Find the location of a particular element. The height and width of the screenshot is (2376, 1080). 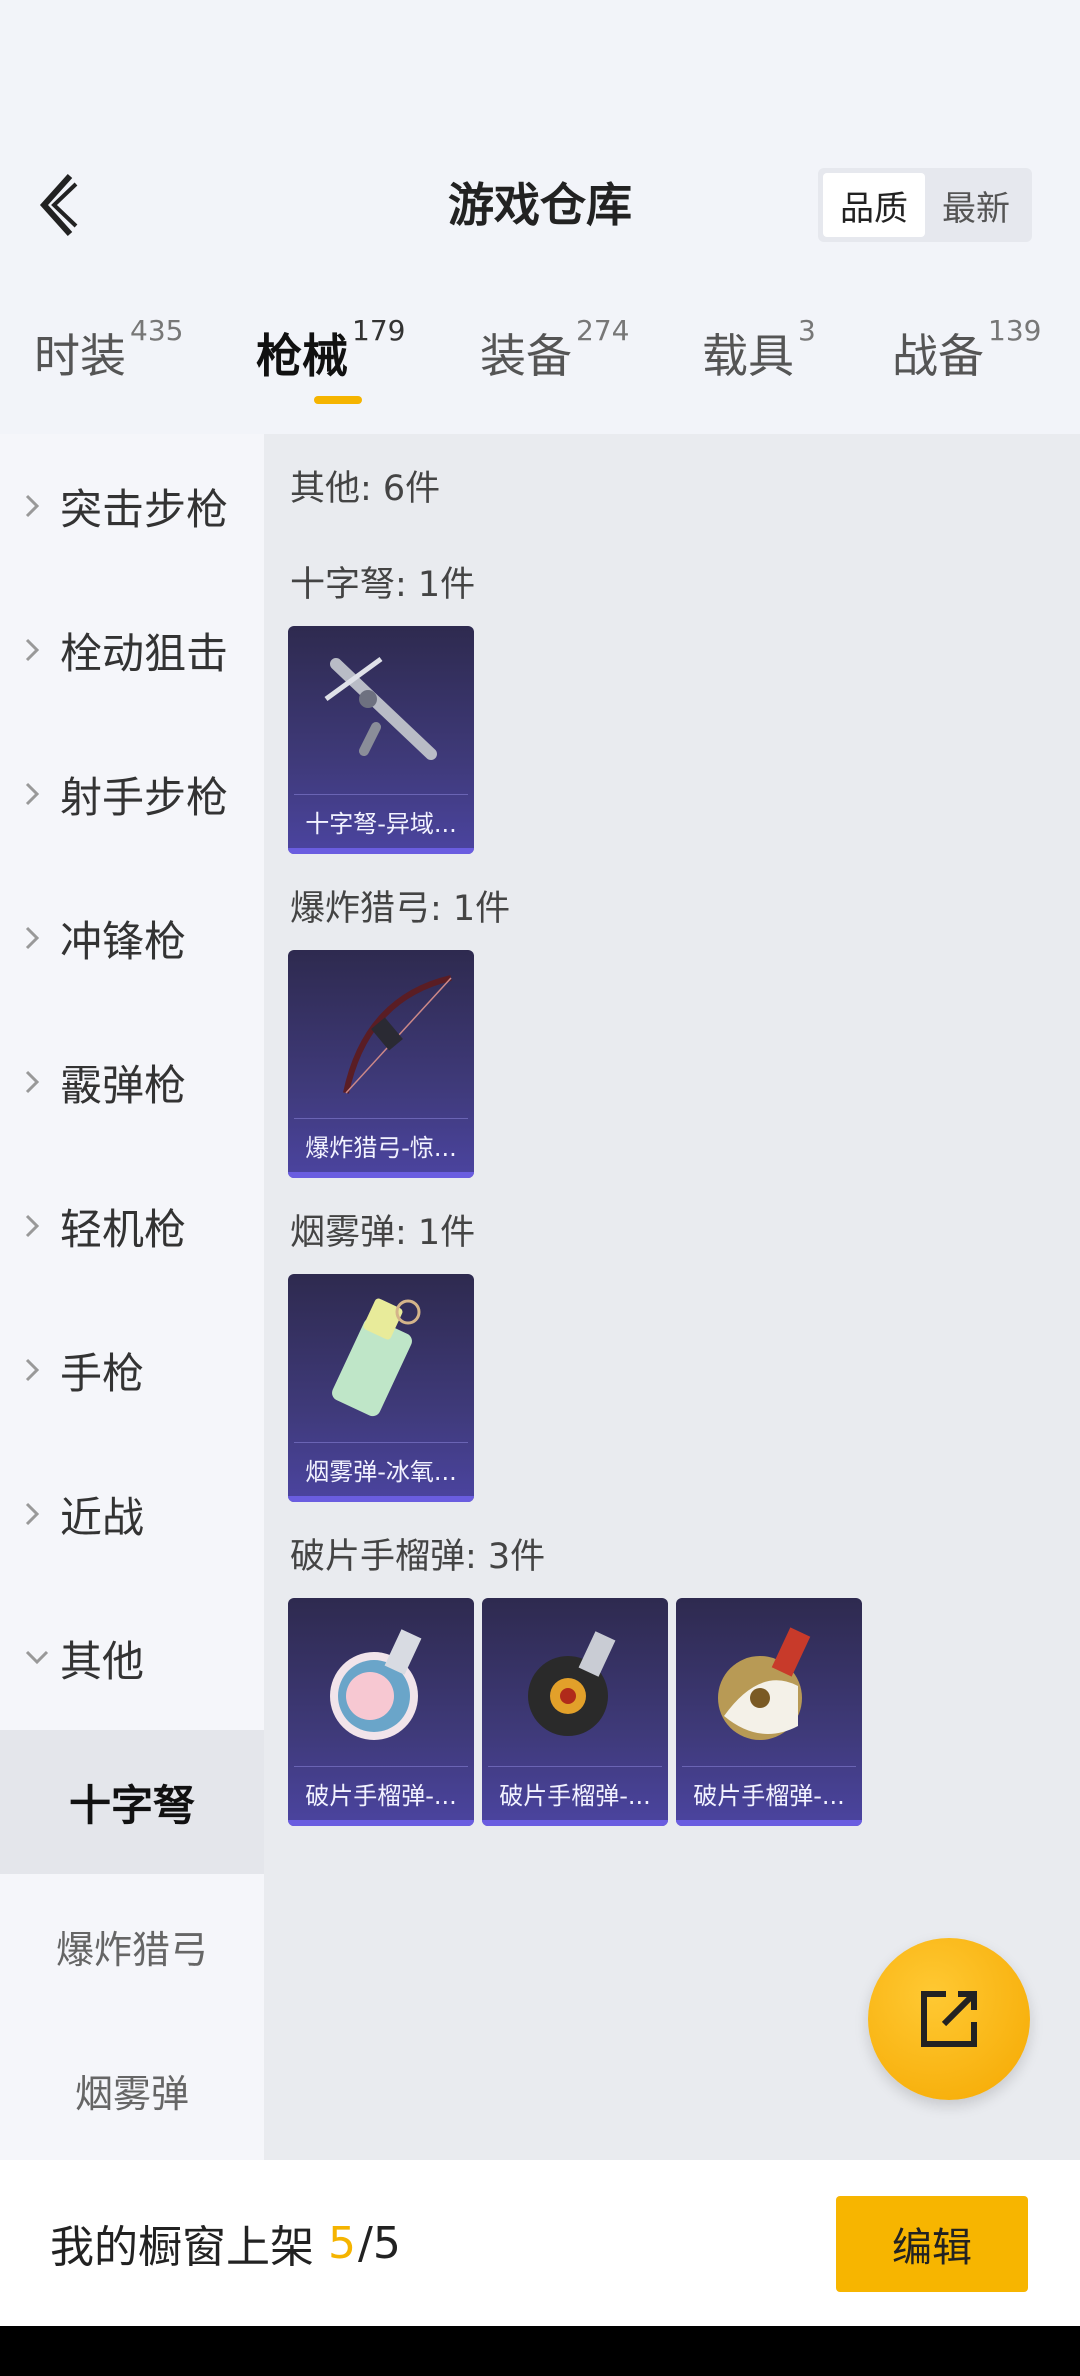

sidebar-item-label: 近战 is located at coordinates (102, 1517).